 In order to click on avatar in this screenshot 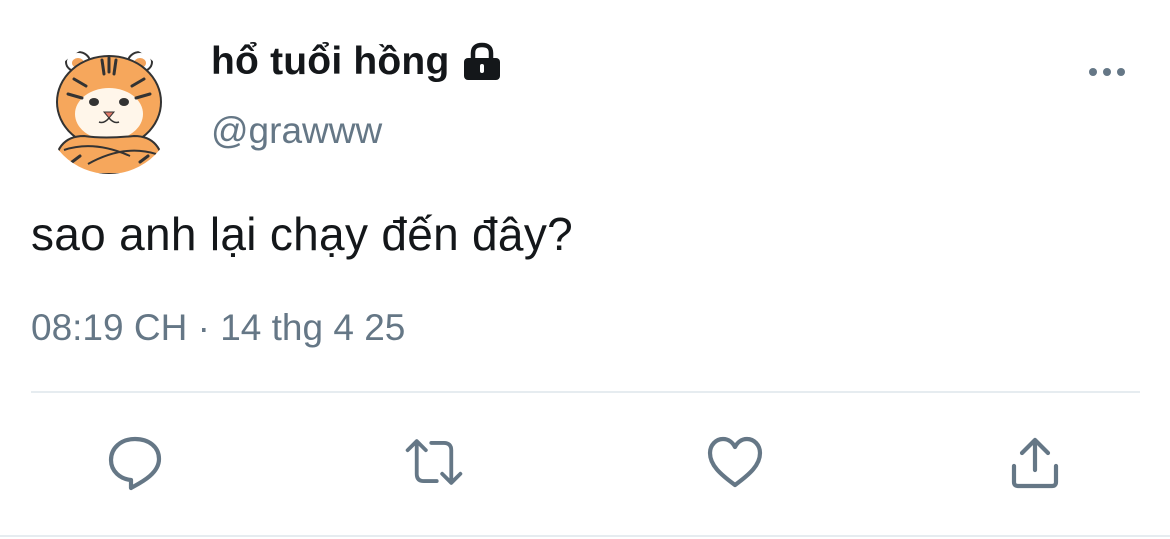, I will do `click(109, 109)`.